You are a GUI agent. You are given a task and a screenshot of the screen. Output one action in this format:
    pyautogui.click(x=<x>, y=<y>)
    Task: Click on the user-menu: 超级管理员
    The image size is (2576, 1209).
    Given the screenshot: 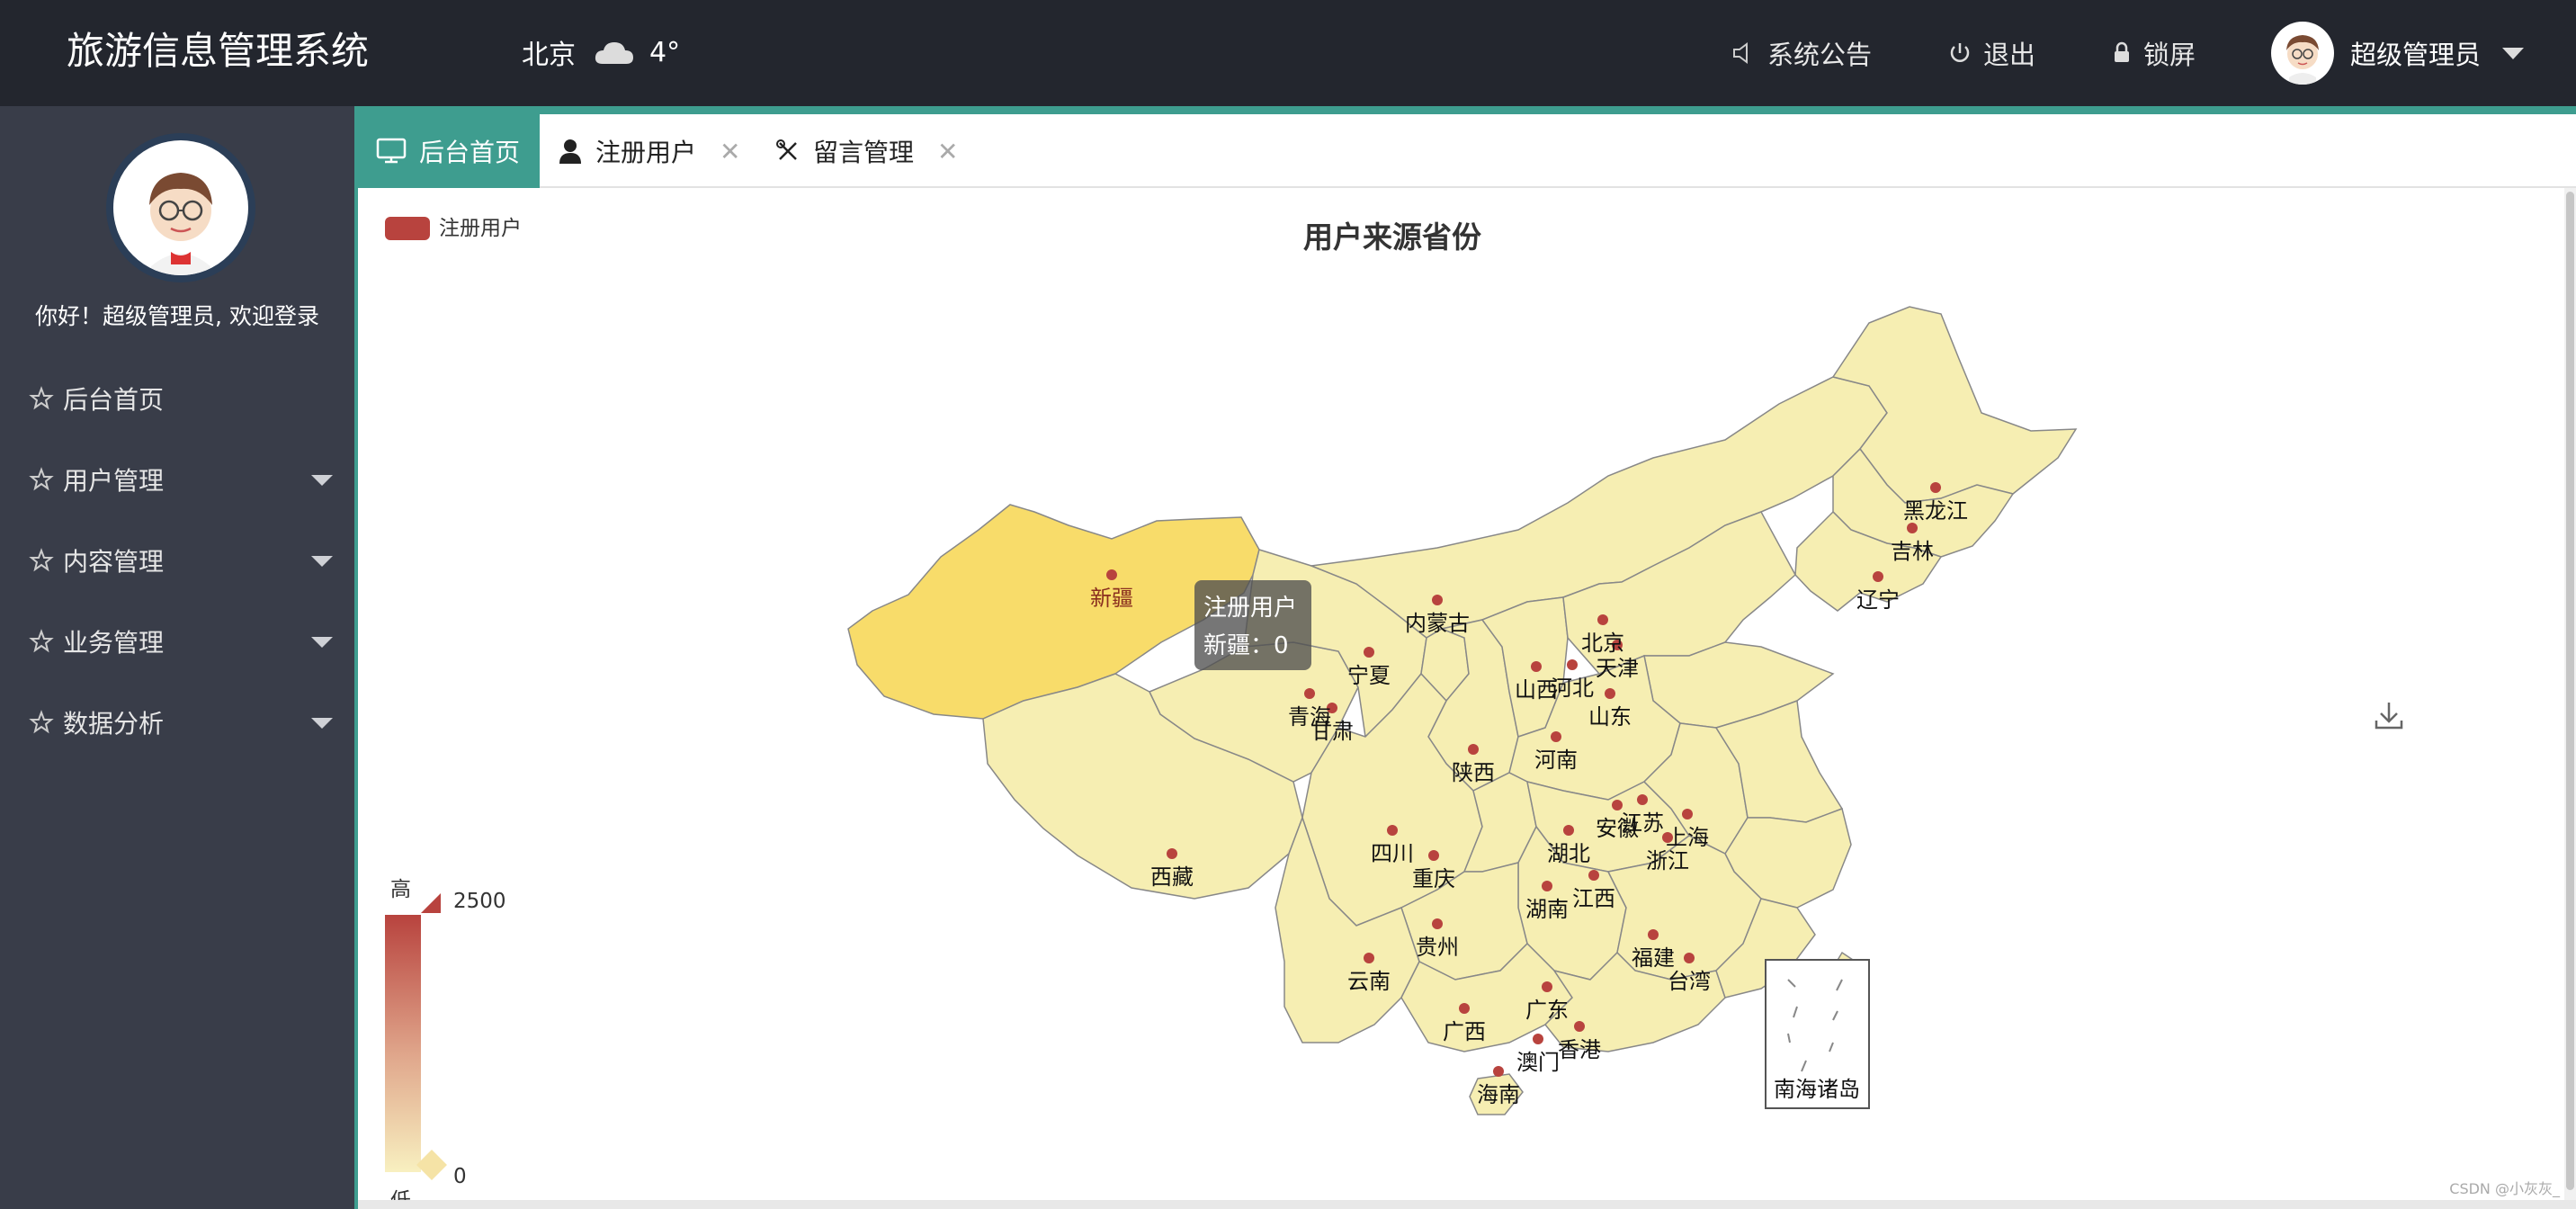 What is the action you would take?
    pyautogui.click(x=2397, y=53)
    